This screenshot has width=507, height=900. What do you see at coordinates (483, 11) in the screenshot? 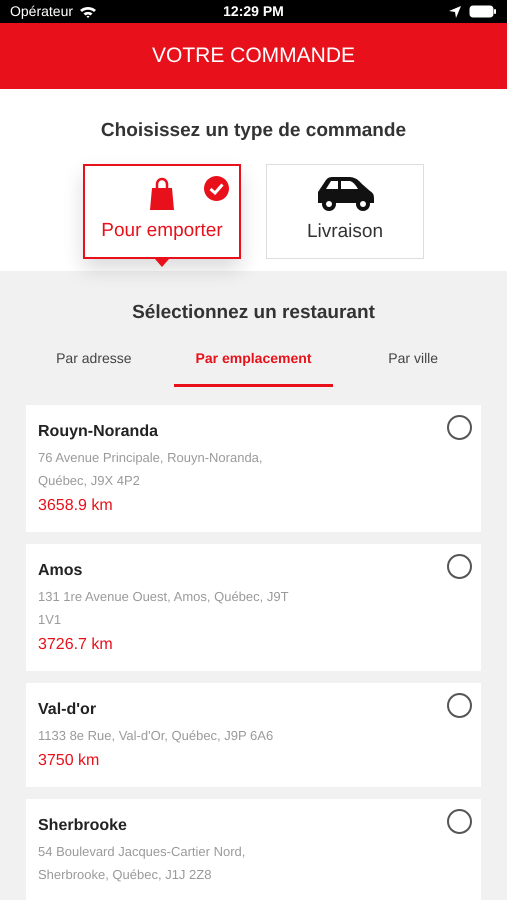
I see `battery-icon` at bounding box center [483, 11].